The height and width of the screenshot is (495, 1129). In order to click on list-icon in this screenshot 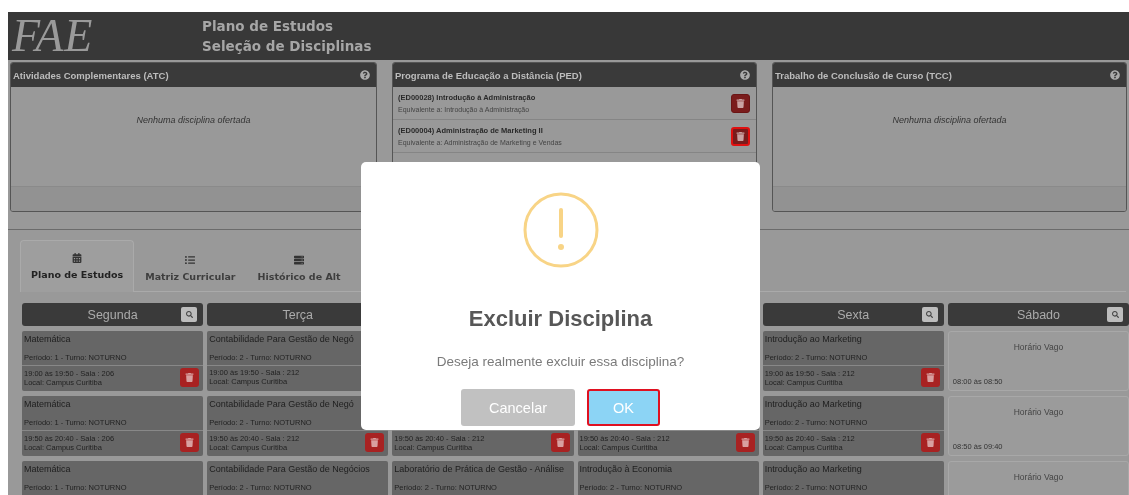, I will do `click(190, 260)`.